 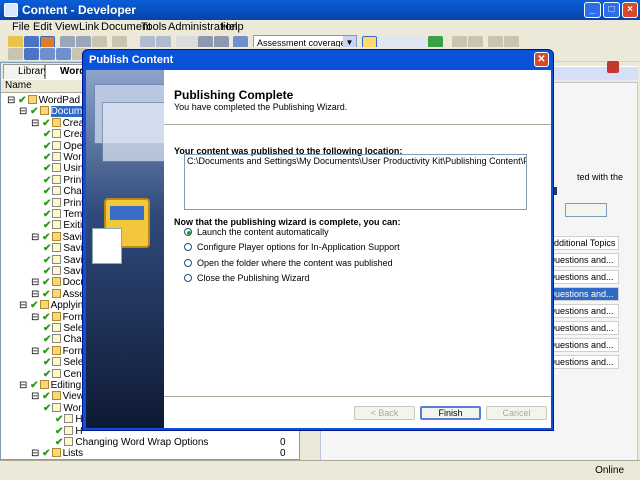 I want to click on dialog-separator, so click(x=357, y=124).